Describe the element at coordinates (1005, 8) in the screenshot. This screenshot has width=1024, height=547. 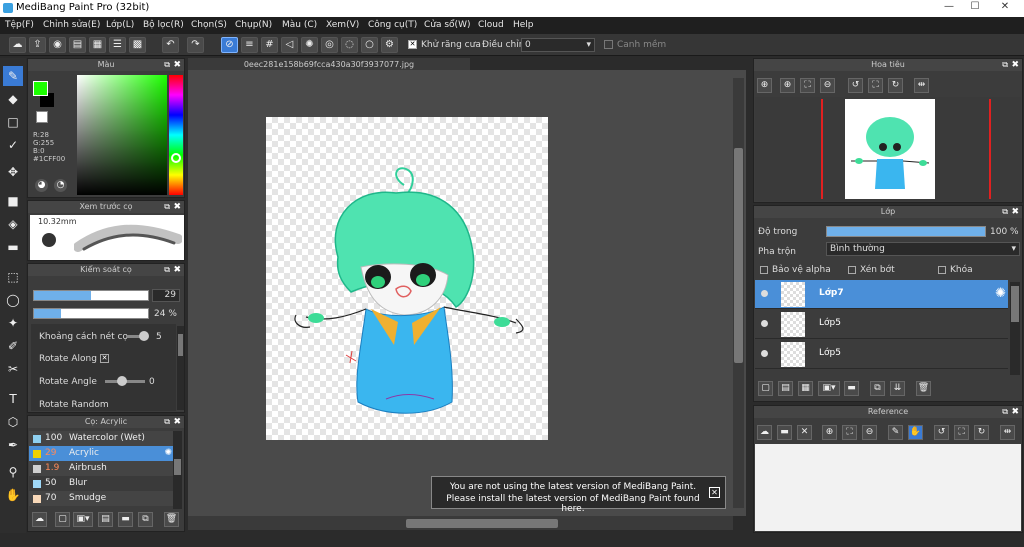
I see `close-icon: ✕` at that location.